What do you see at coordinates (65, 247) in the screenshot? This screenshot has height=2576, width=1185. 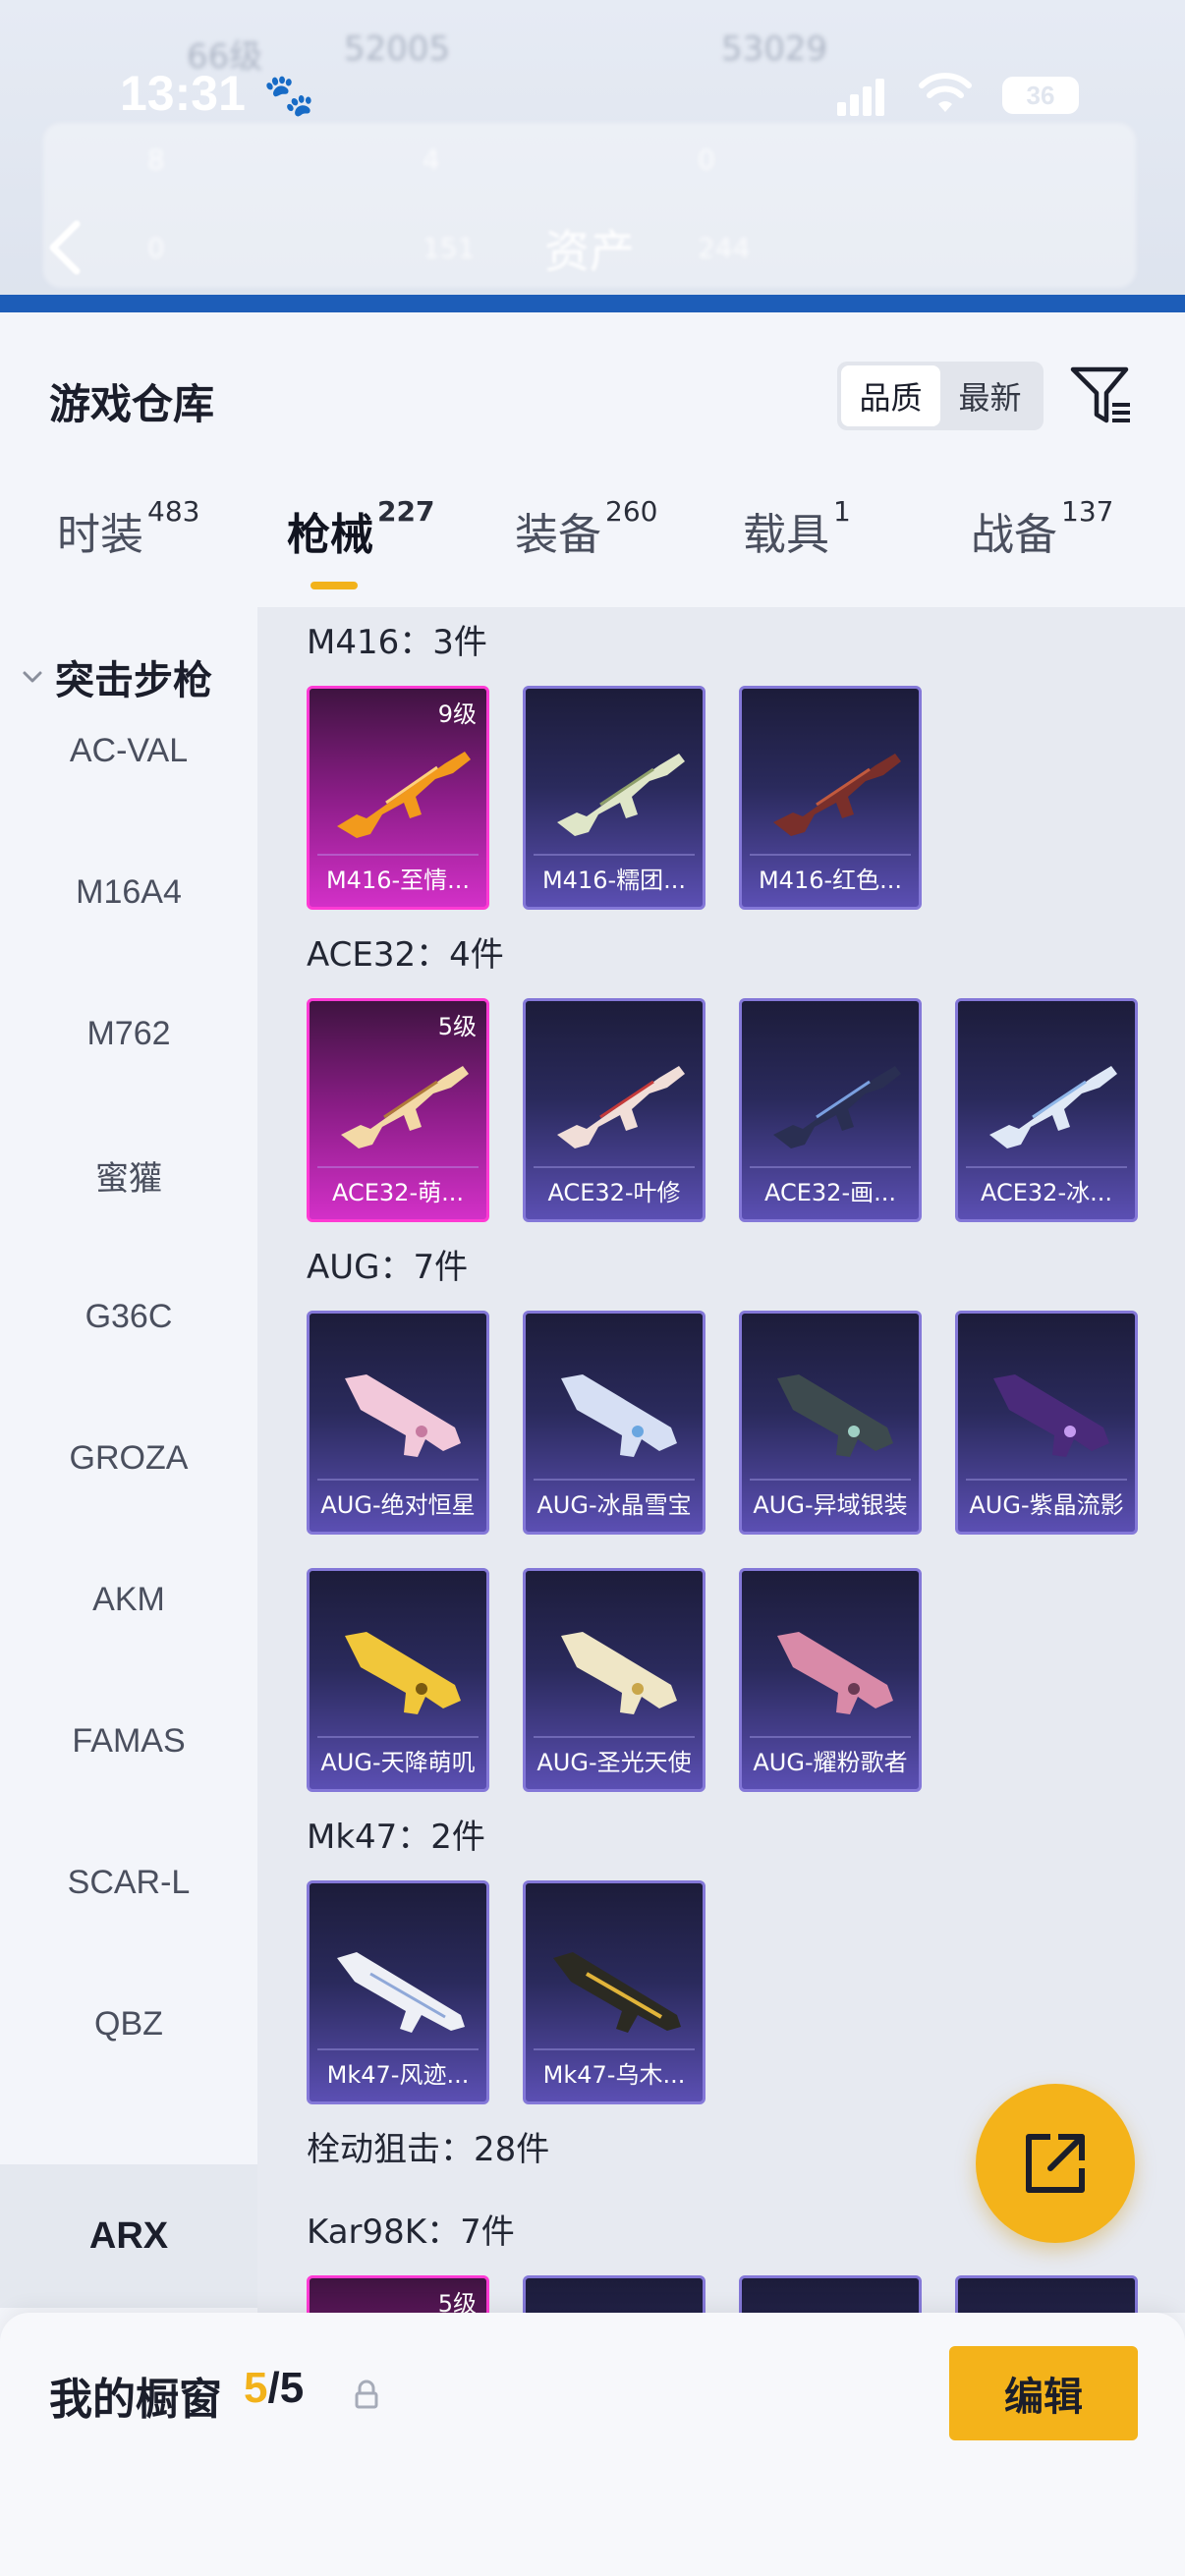 I see `back-arrow-icon` at bounding box center [65, 247].